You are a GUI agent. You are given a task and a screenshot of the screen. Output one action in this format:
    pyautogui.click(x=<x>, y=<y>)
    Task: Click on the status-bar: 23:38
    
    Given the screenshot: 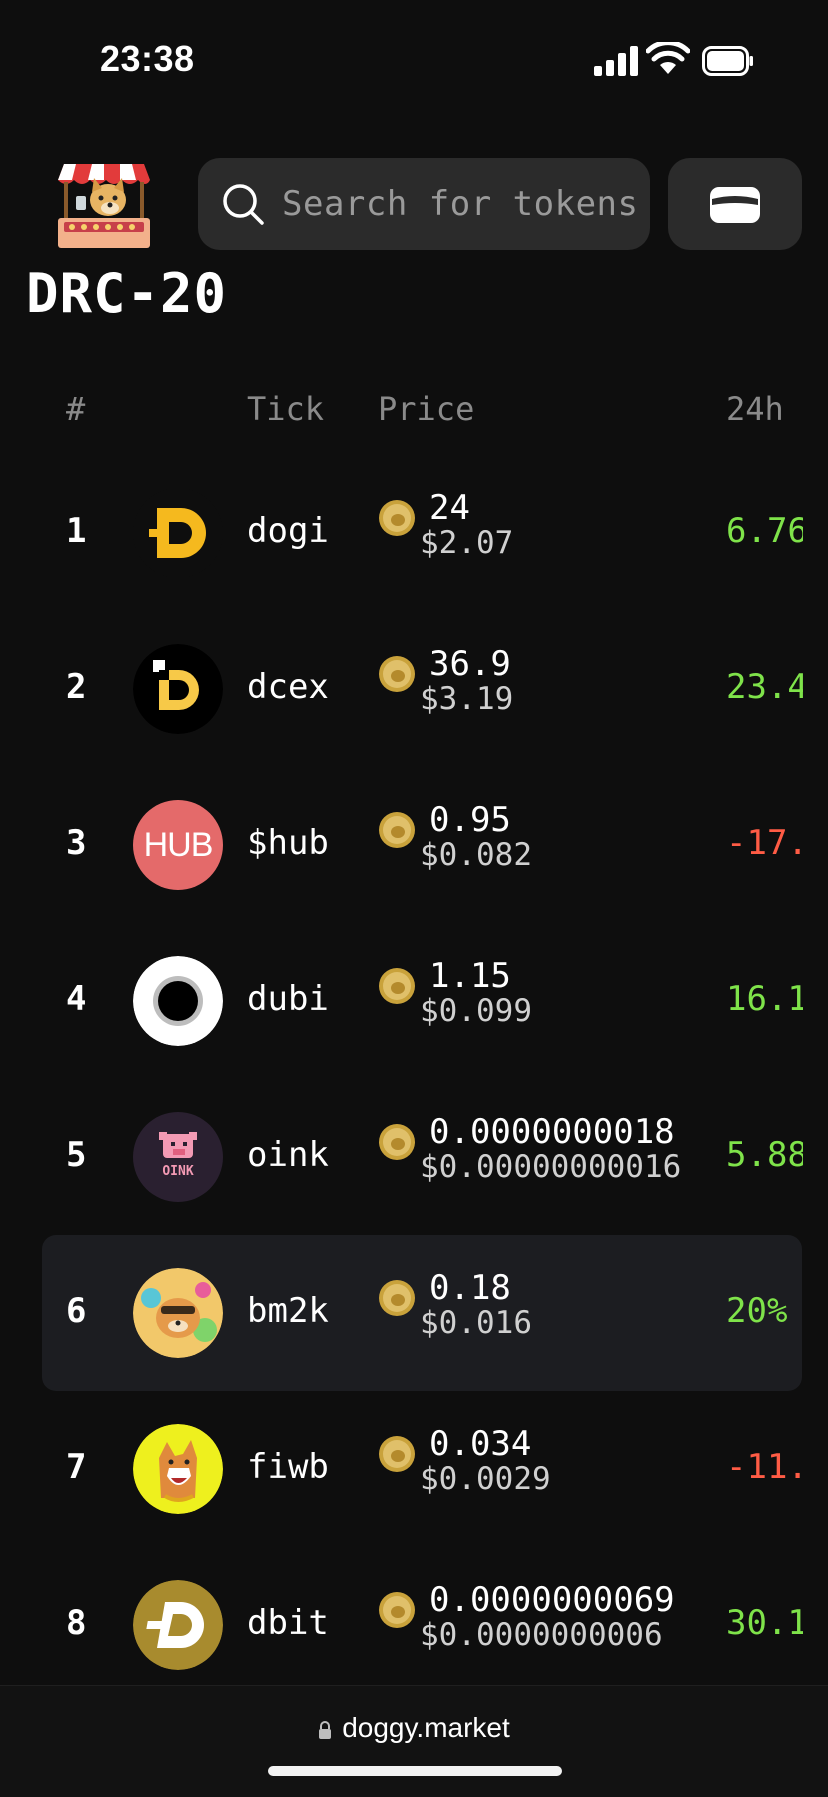 What is the action you would take?
    pyautogui.click(x=414, y=60)
    